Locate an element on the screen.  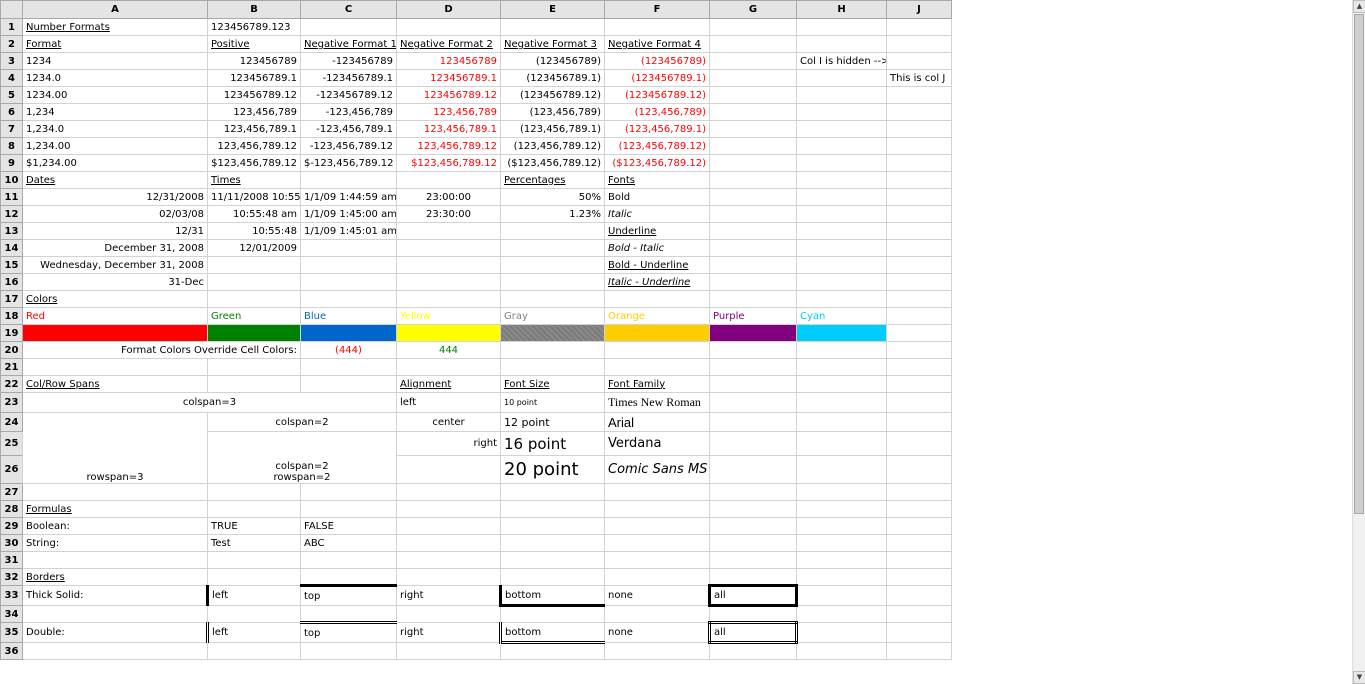
cell-border-double-right: right is located at coordinates (449, 632).